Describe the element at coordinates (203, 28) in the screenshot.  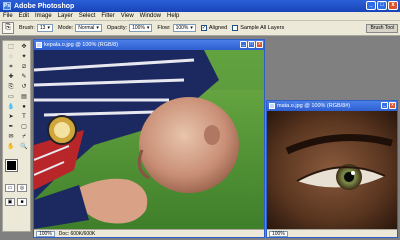
I see `aligned-checkbox: ✓` at that location.